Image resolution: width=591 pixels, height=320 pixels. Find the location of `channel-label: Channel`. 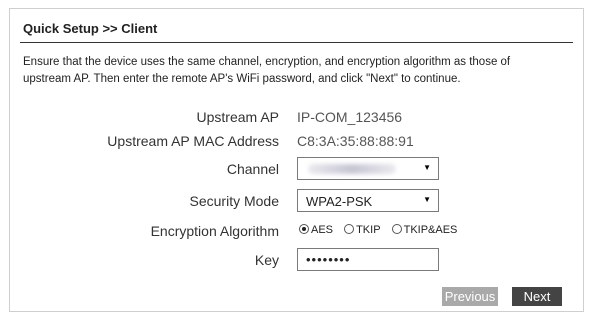

channel-label: Channel is located at coordinates (252, 169).